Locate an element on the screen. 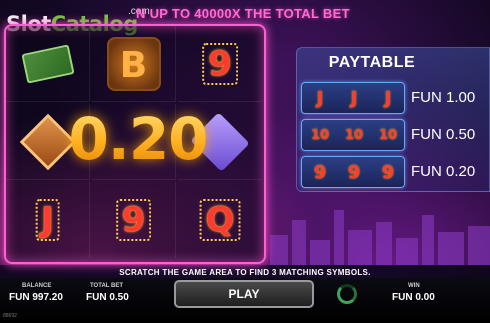  scratch-cell: B is located at coordinates (134, 64).